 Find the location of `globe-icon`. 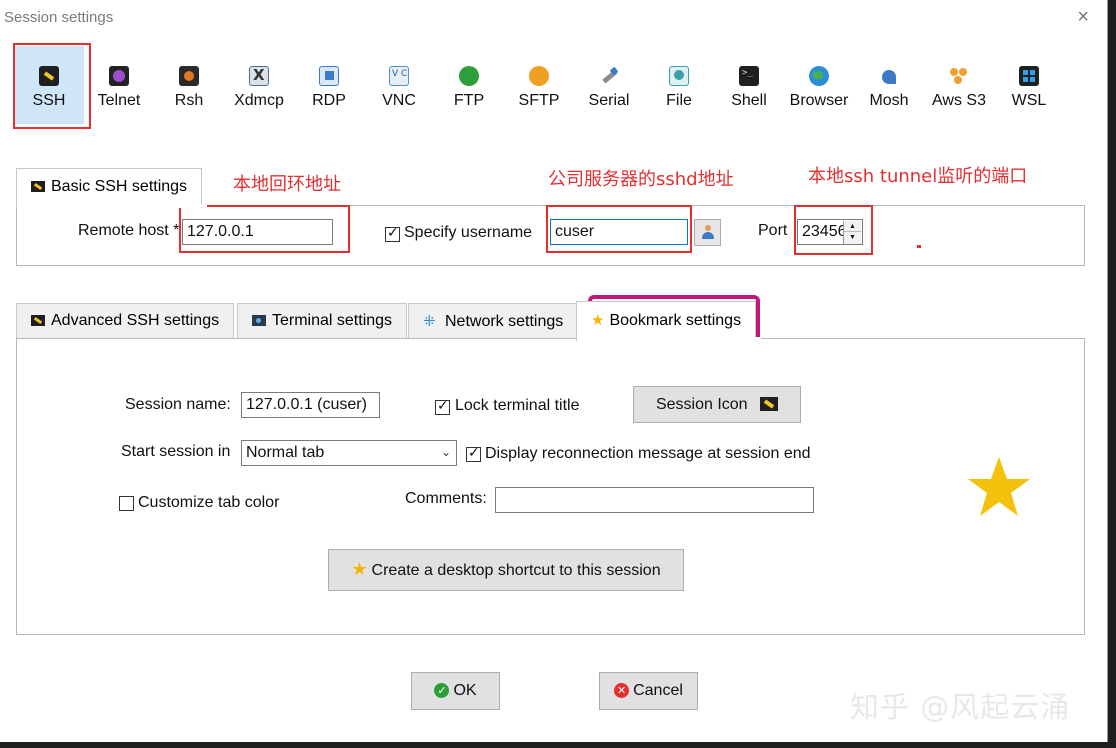

globe-icon is located at coordinates (819, 76).